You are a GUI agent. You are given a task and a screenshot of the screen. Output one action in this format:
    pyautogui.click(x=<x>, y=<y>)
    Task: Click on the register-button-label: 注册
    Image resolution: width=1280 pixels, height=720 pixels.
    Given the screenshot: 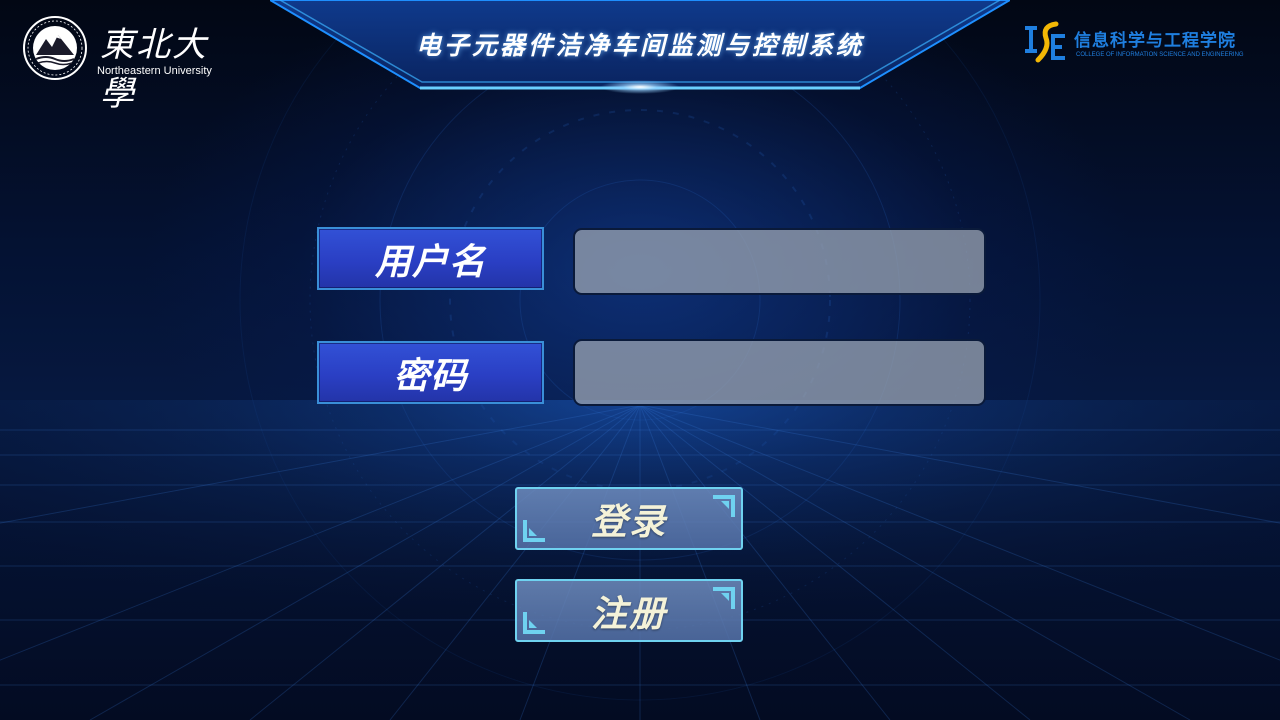 What is the action you would take?
    pyautogui.click(x=628, y=614)
    